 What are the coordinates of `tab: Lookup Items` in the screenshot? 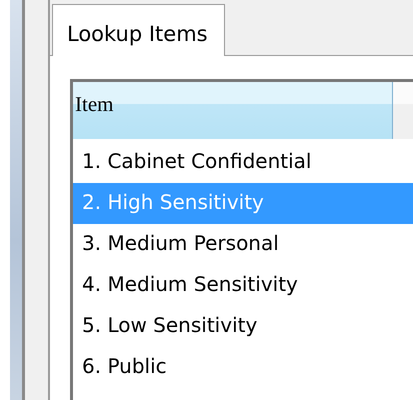 It's located at (138, 30).